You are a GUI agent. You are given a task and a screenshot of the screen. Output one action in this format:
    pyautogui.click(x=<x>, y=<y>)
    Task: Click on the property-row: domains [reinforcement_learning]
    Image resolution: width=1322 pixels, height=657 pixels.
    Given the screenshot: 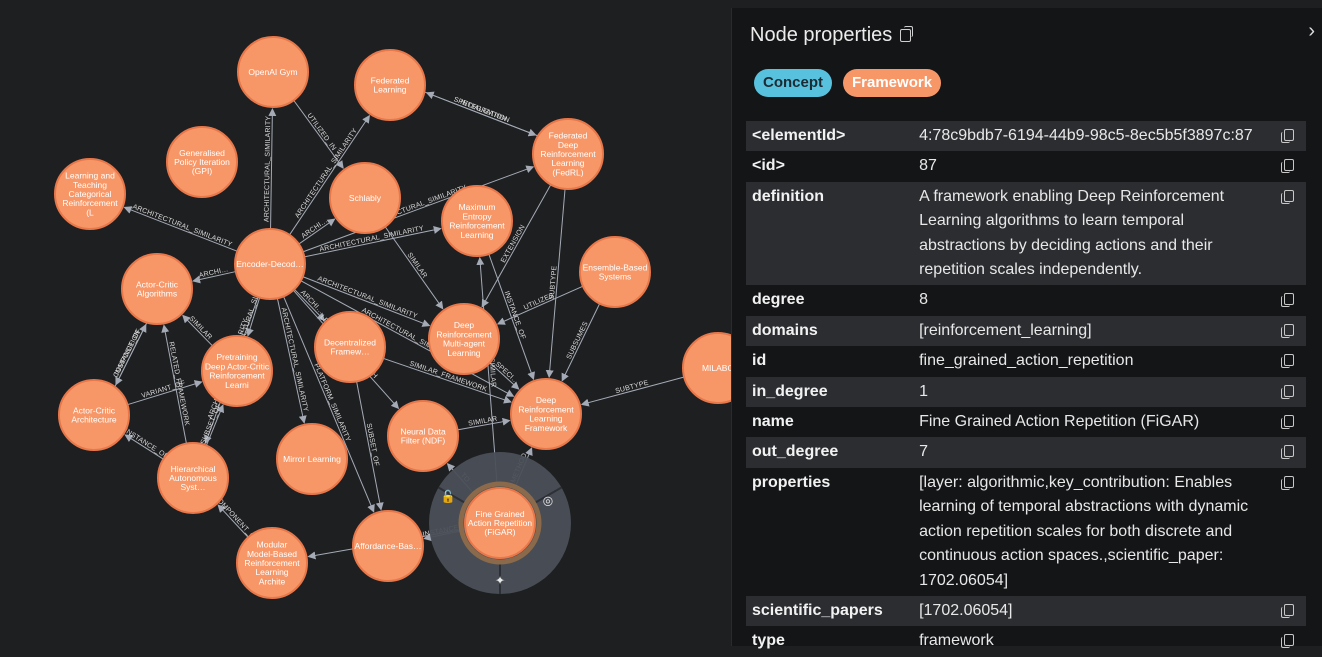 What is the action you would take?
    pyautogui.click(x=1026, y=331)
    